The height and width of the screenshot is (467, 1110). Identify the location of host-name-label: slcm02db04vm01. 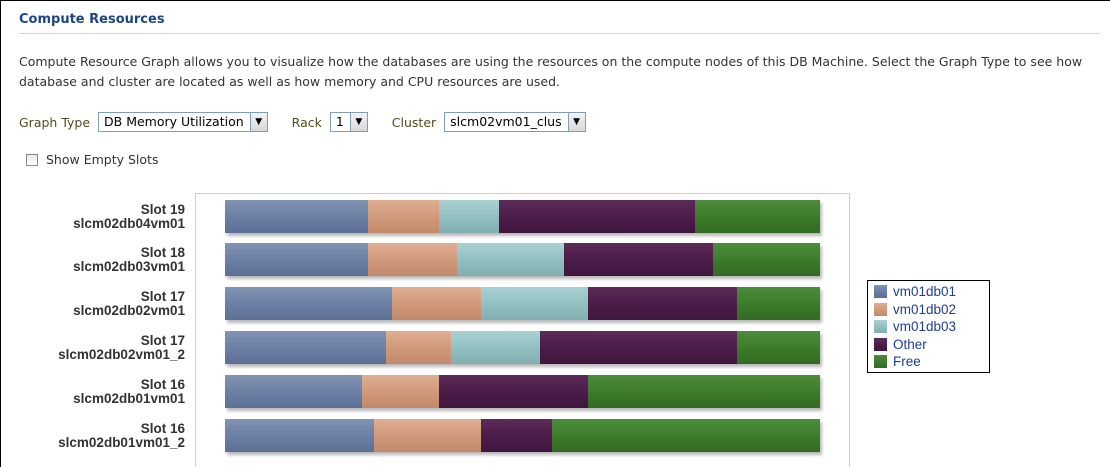
(129, 223).